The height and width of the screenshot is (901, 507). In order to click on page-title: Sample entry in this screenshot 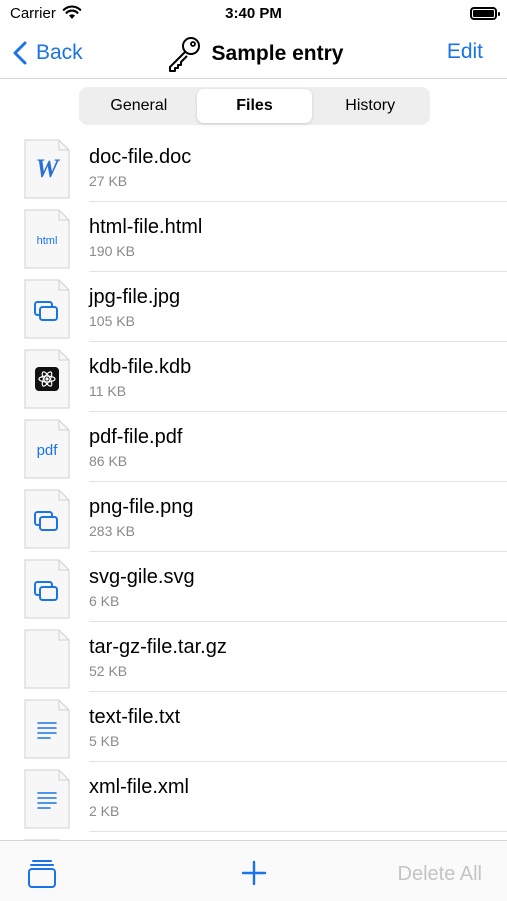, I will do `click(277, 53)`.